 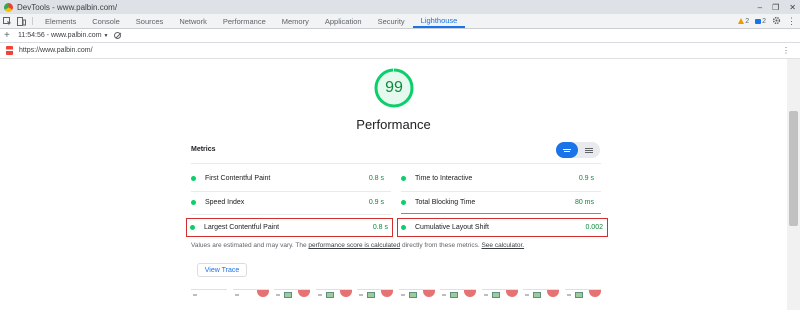 I want to click on tab-security: Security, so click(x=391, y=21).